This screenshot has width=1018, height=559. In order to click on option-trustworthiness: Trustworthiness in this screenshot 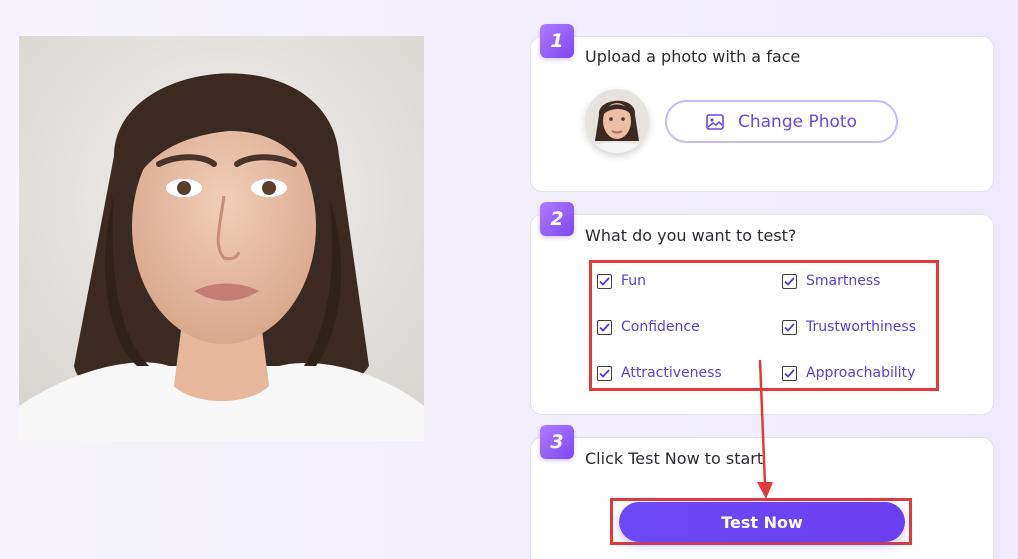, I will do `click(849, 327)`.